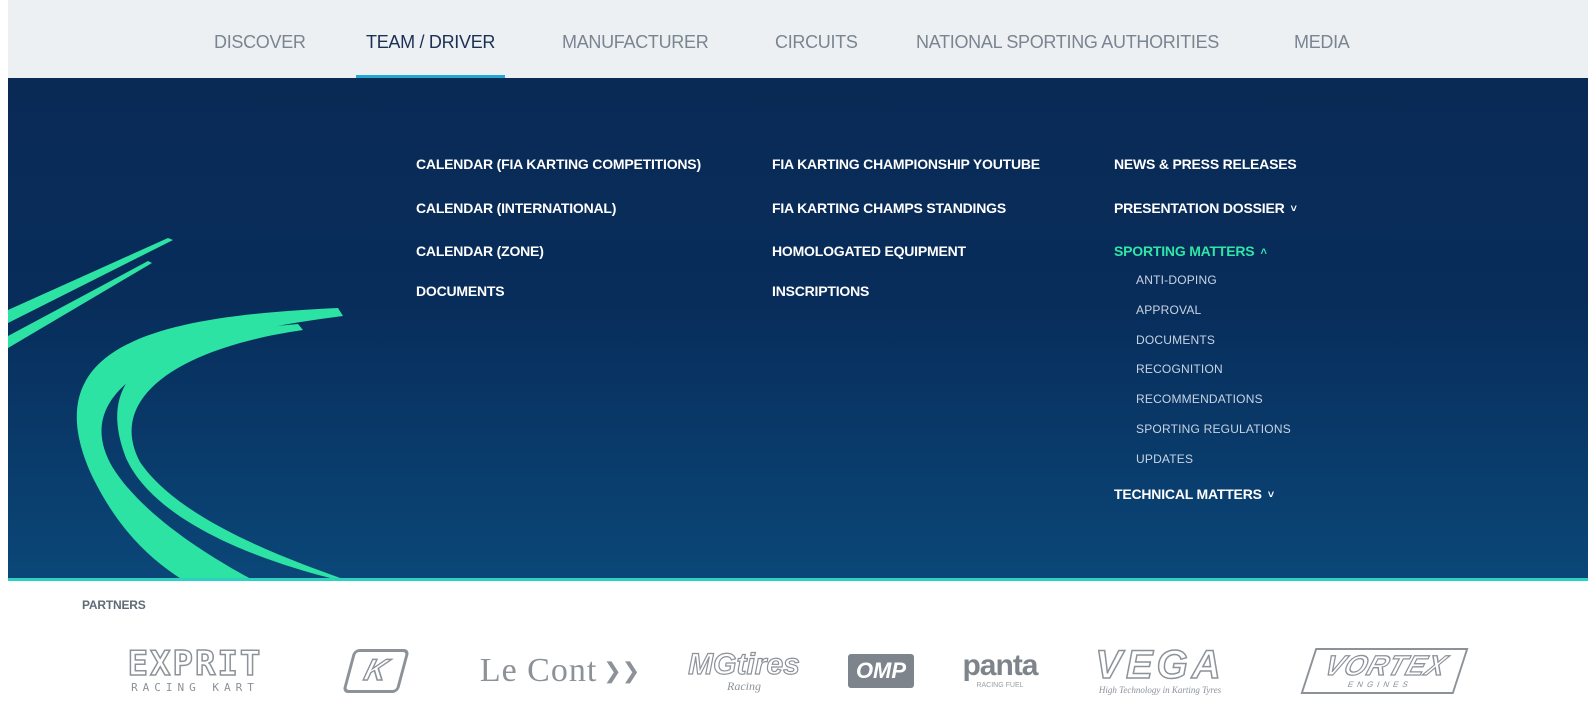 The width and height of the screenshot is (1588, 705). I want to click on menu-technical-matters-label: TECHNICAL MATTERS, so click(1188, 494).